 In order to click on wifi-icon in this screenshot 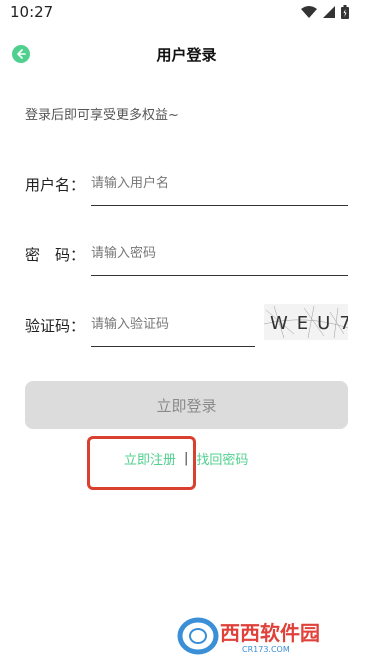, I will do `click(309, 12)`.